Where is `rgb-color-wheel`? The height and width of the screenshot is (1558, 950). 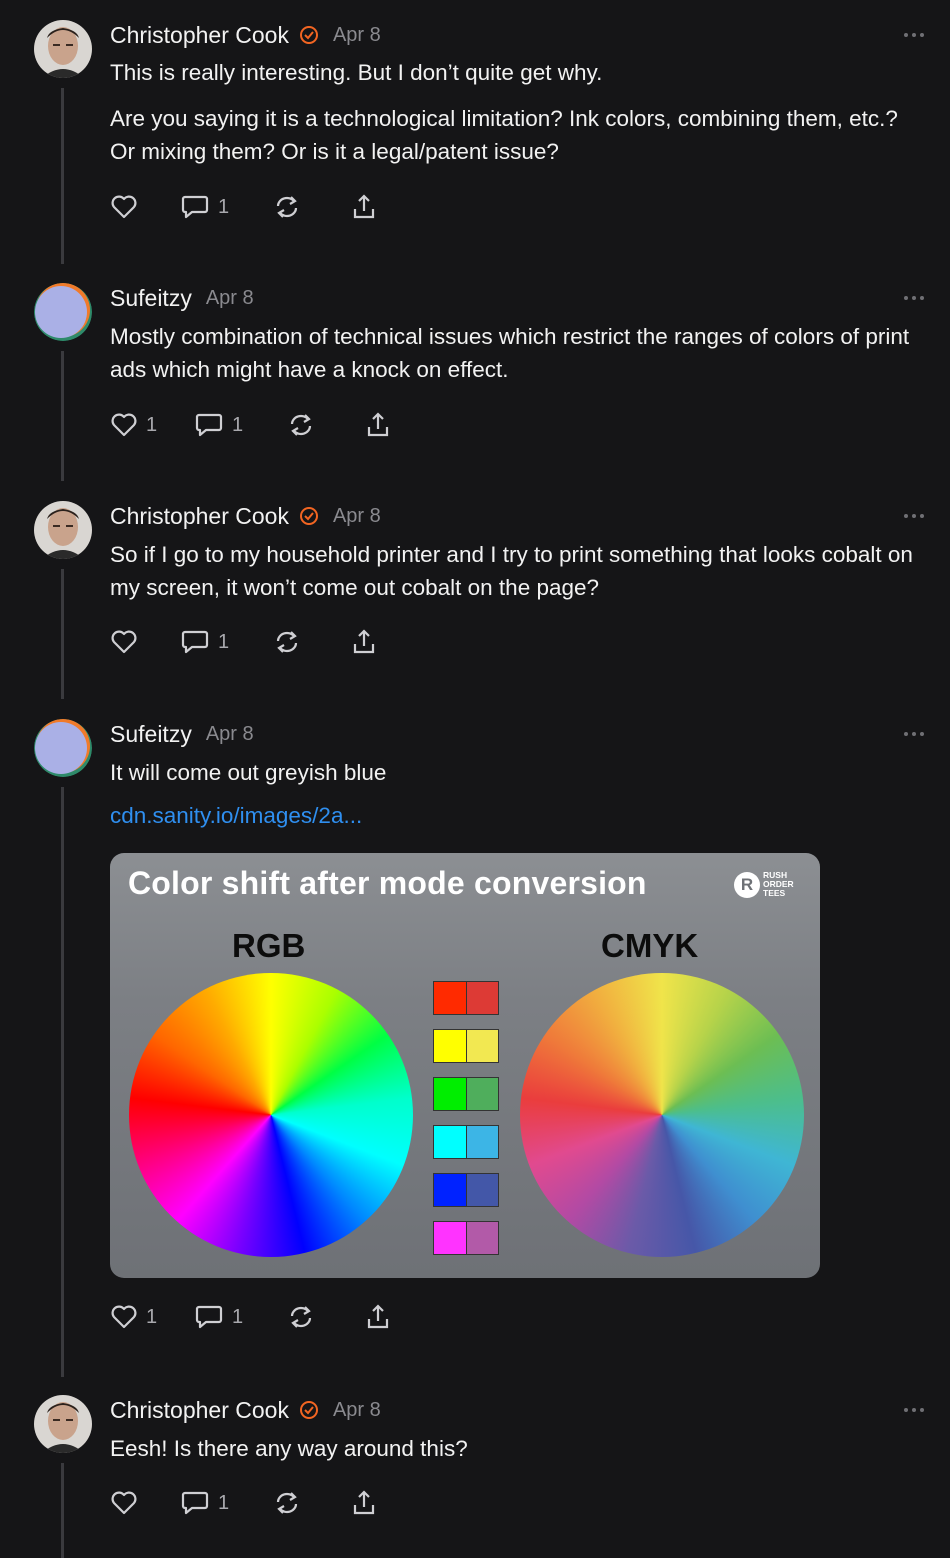
rgb-color-wheel is located at coordinates (271, 1115).